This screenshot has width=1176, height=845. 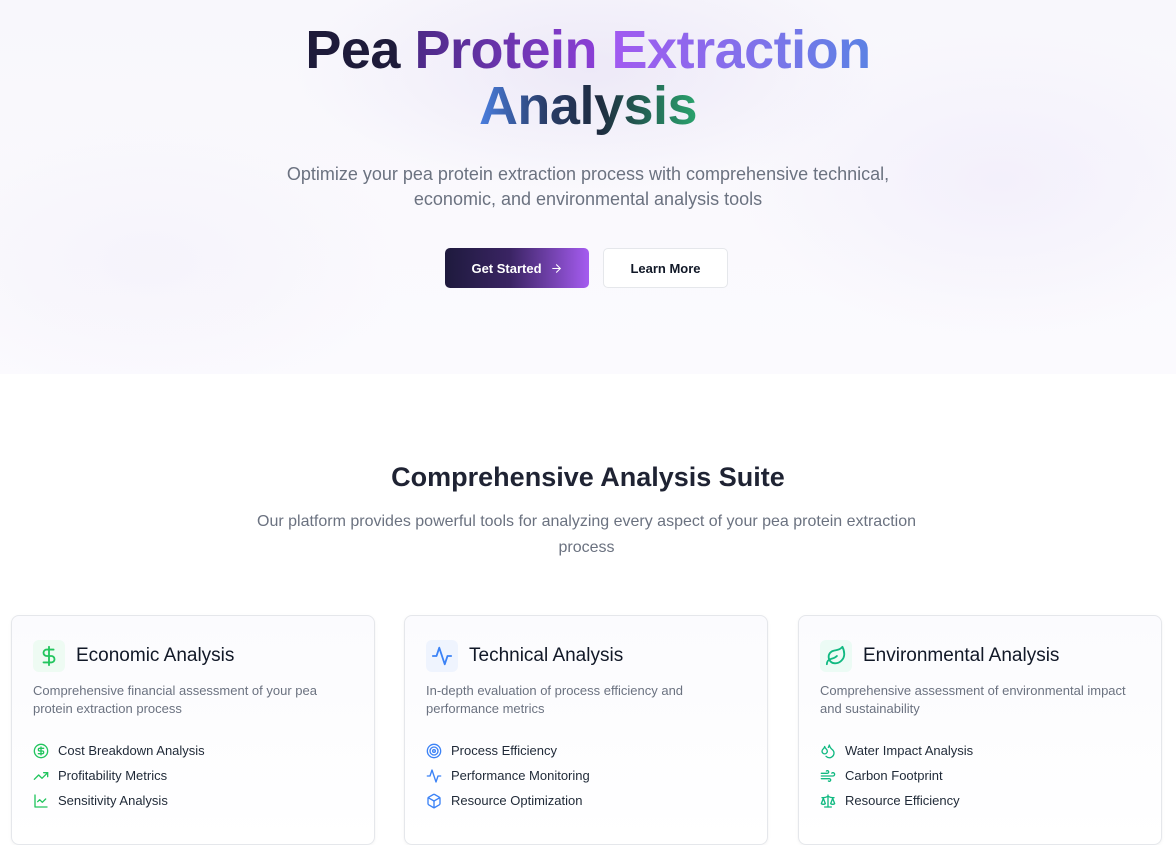 I want to click on list-item: Resource Optimization, so click(x=508, y=800).